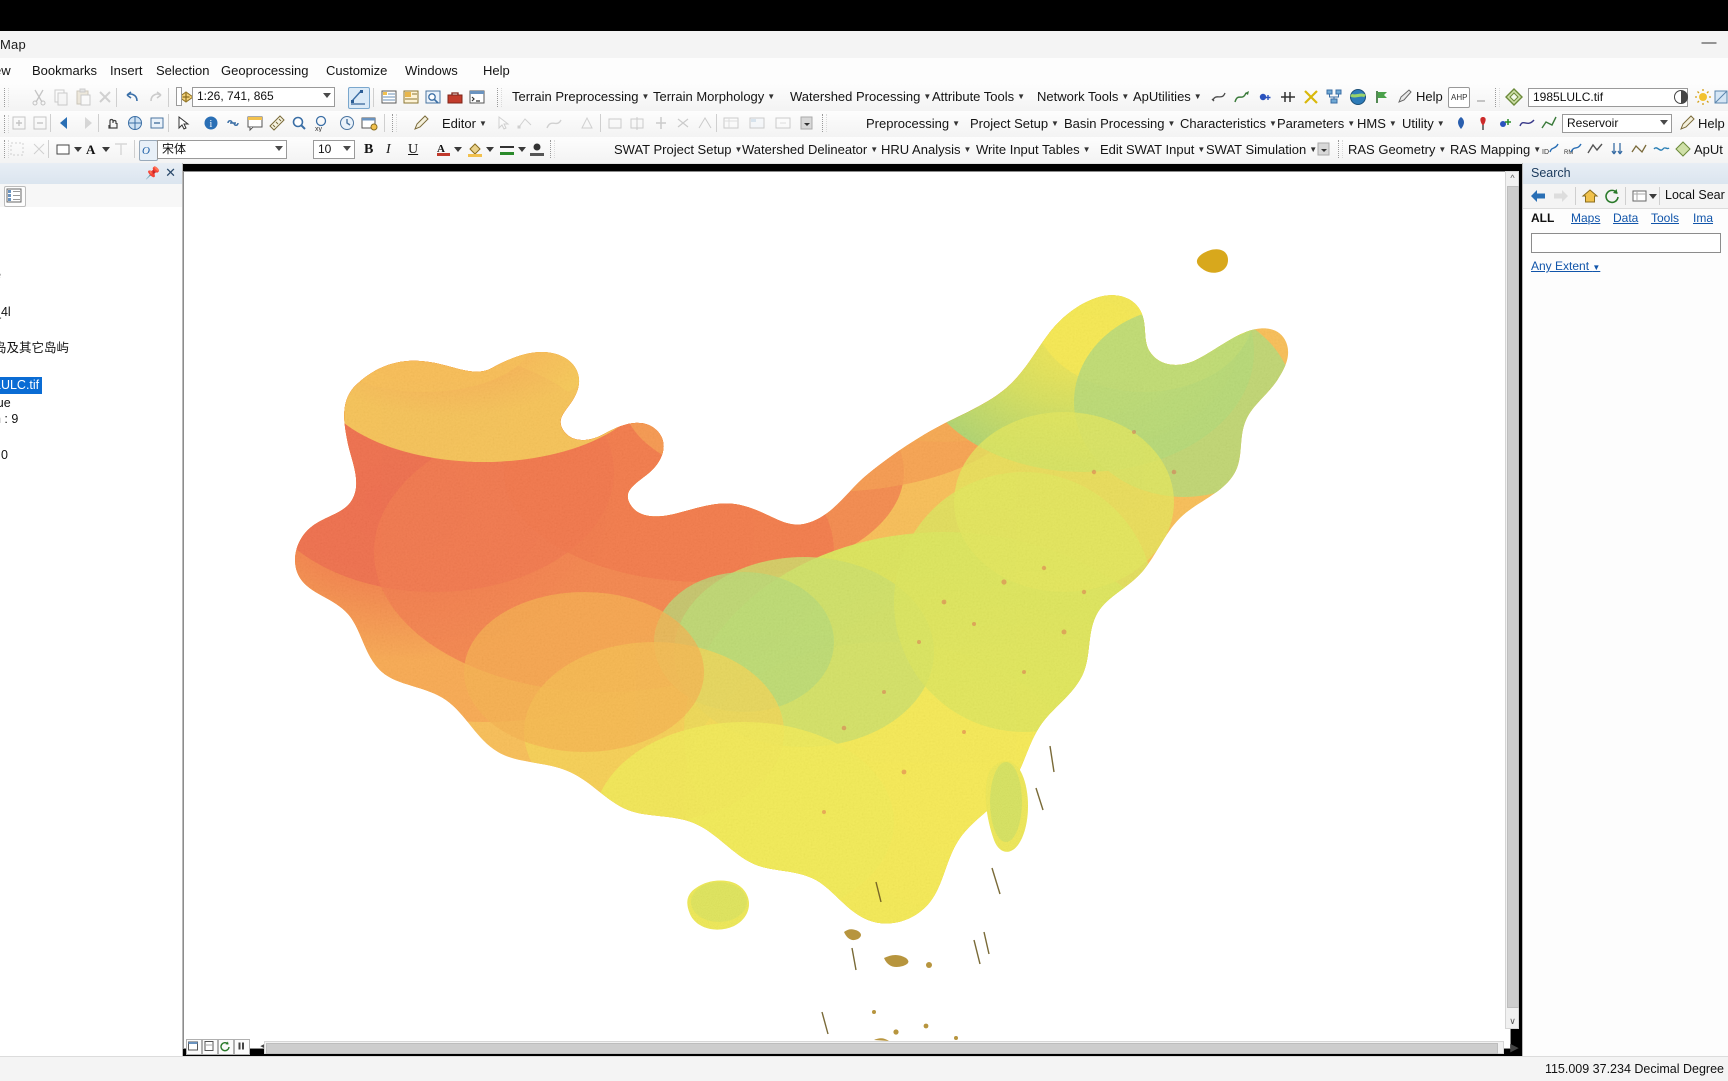 The width and height of the screenshot is (1728, 1081). I want to click on font-color-icon: A, so click(444, 149).